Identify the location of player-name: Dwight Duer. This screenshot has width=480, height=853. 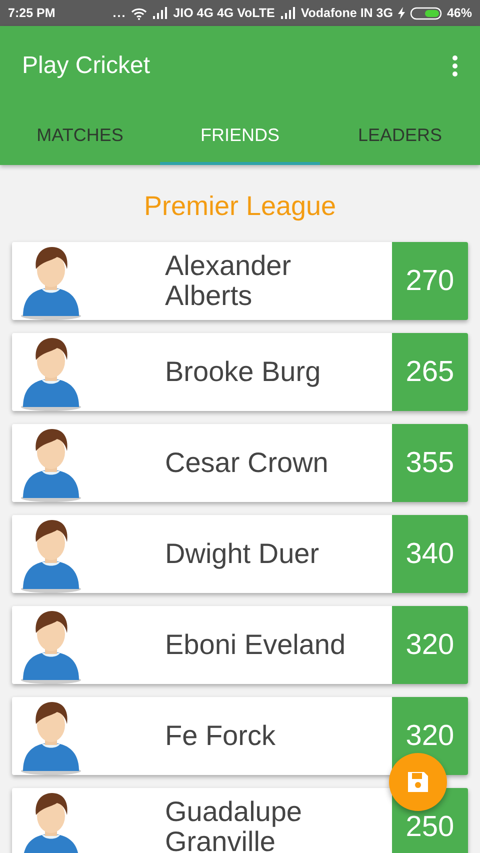
(242, 554).